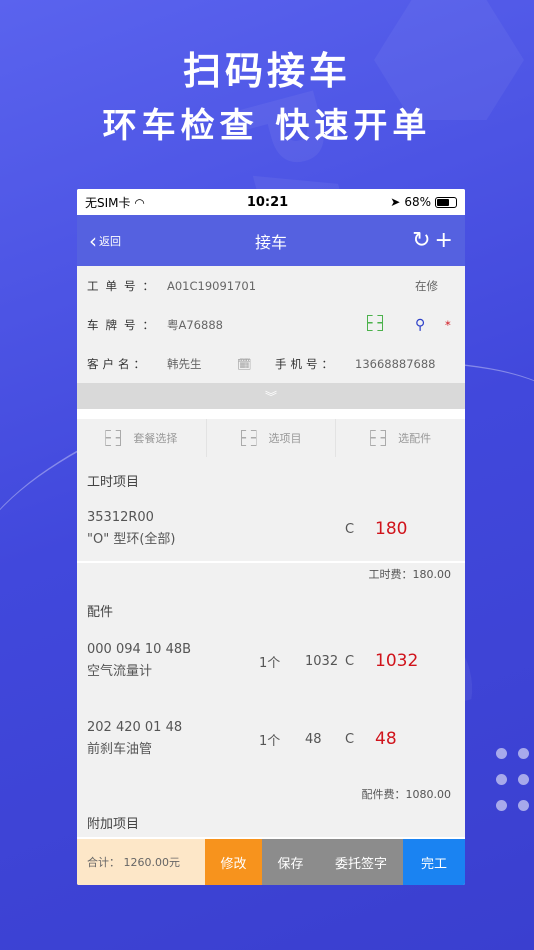 This screenshot has height=950, width=534. What do you see at coordinates (350, 529) in the screenshot?
I see `labor-item-level: C` at bounding box center [350, 529].